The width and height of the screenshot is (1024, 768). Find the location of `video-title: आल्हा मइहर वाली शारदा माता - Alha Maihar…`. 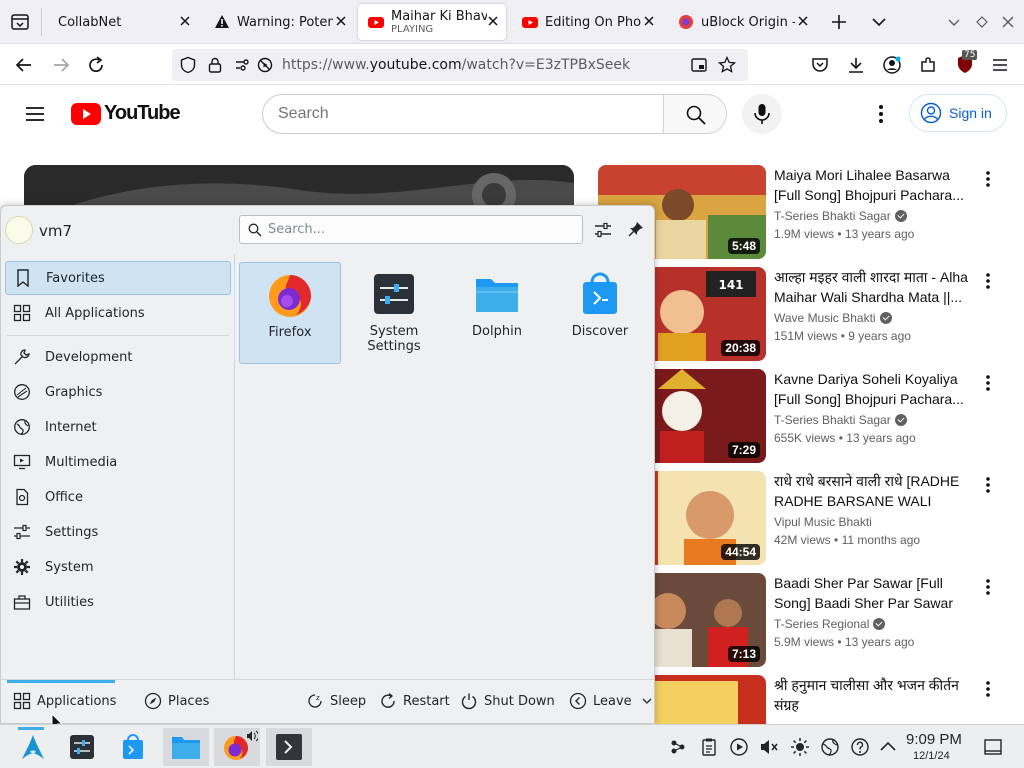

video-title: आल्हा मइहर वाली शारदा माता - Alha Maihar… is located at coordinates (874, 287).